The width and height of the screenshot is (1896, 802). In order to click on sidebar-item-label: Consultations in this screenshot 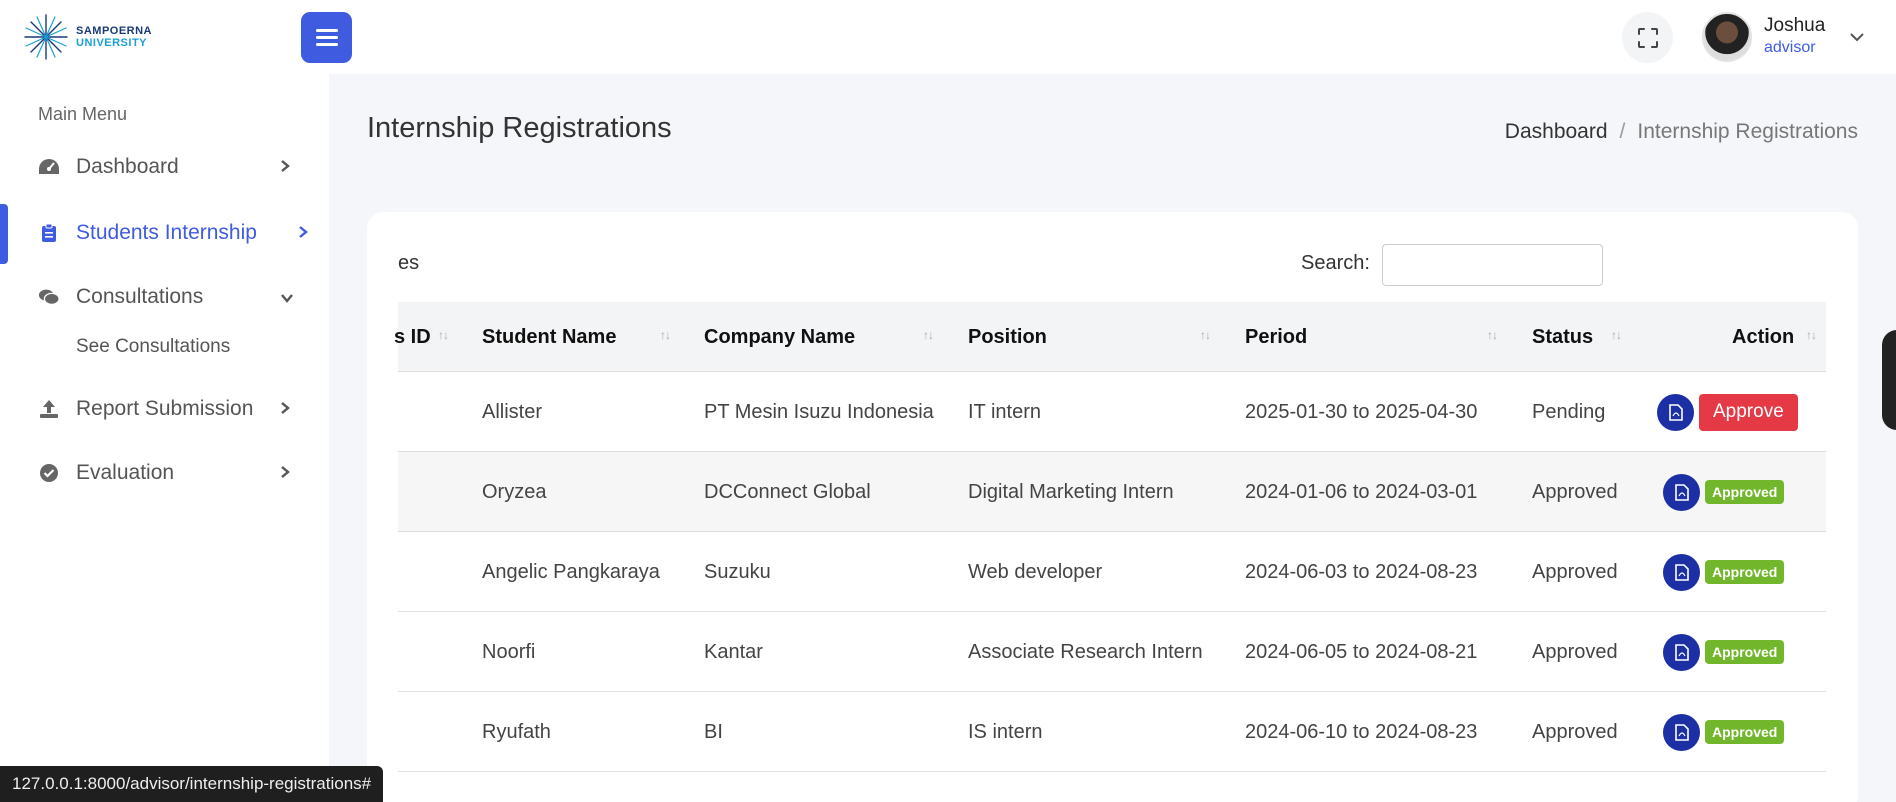, I will do `click(140, 296)`.